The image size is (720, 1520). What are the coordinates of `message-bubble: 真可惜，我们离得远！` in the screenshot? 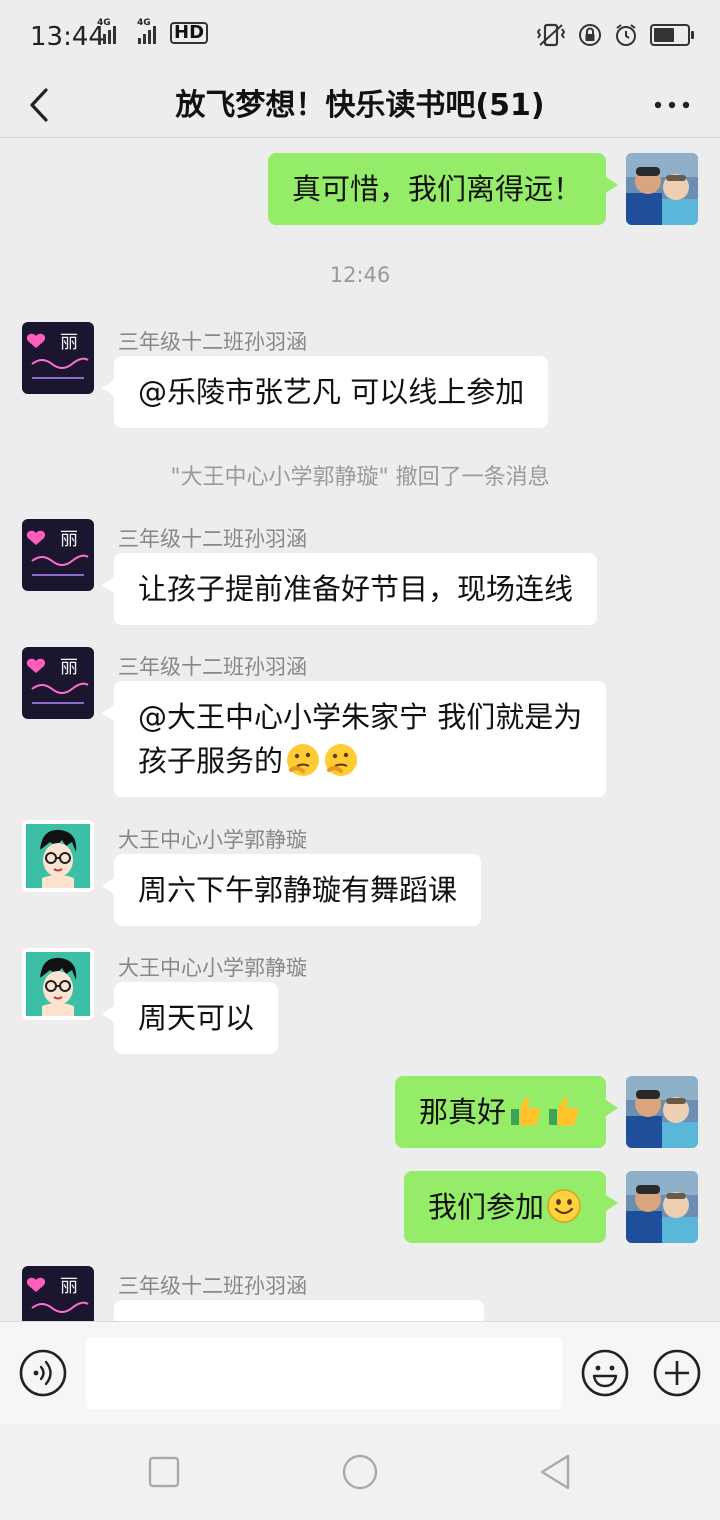 It's located at (443, 189).